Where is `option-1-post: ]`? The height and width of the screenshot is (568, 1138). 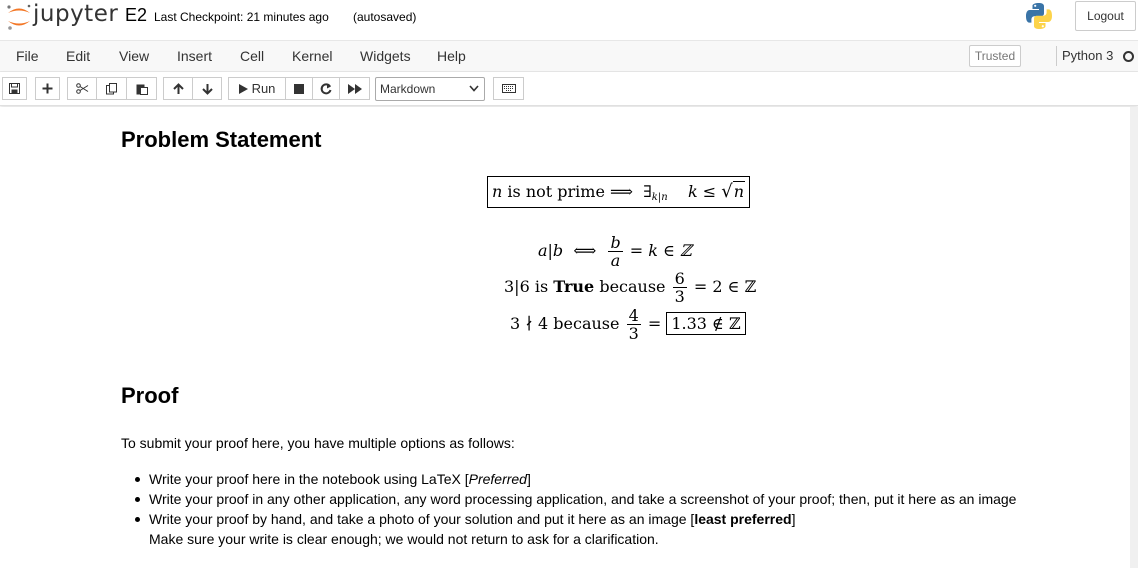
option-1-post: ] is located at coordinates (528, 479).